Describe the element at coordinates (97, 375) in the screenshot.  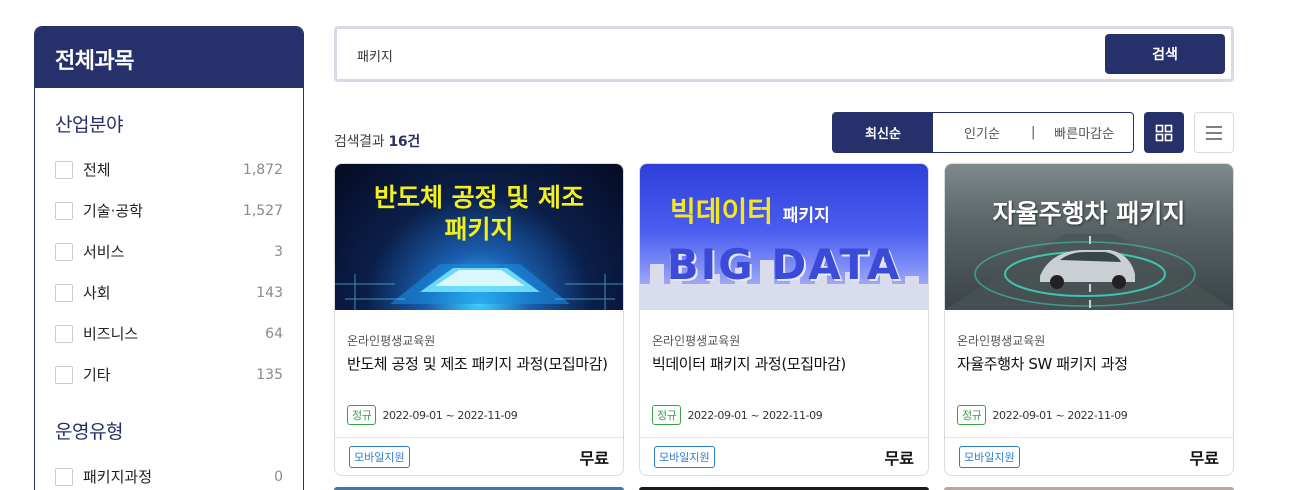
I see `category-label: 기타` at that location.